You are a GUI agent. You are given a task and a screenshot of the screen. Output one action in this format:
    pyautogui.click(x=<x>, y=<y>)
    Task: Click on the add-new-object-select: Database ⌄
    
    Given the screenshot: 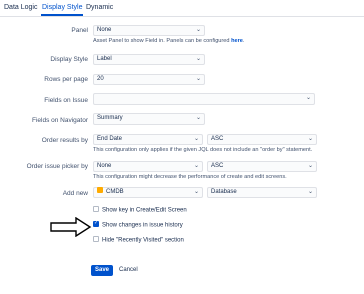 What is the action you would take?
    pyautogui.click(x=262, y=192)
    